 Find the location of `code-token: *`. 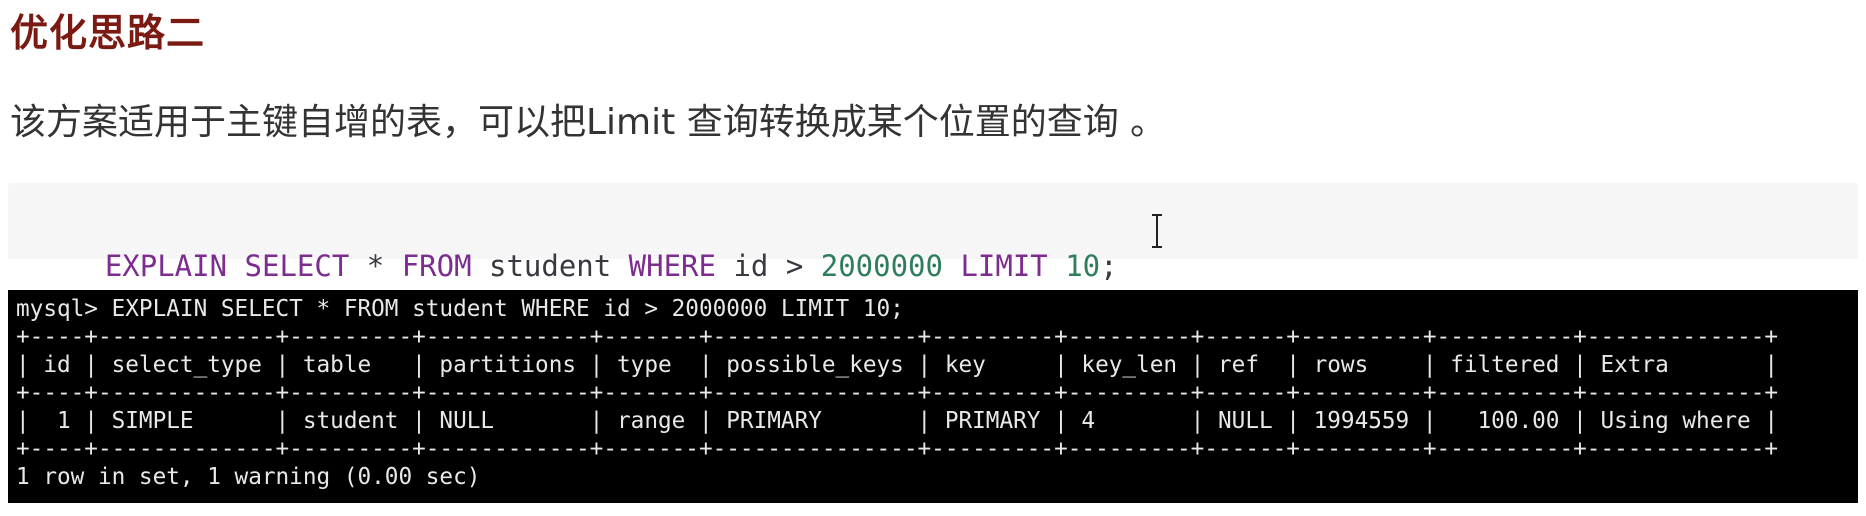

code-token: * is located at coordinates (375, 266).